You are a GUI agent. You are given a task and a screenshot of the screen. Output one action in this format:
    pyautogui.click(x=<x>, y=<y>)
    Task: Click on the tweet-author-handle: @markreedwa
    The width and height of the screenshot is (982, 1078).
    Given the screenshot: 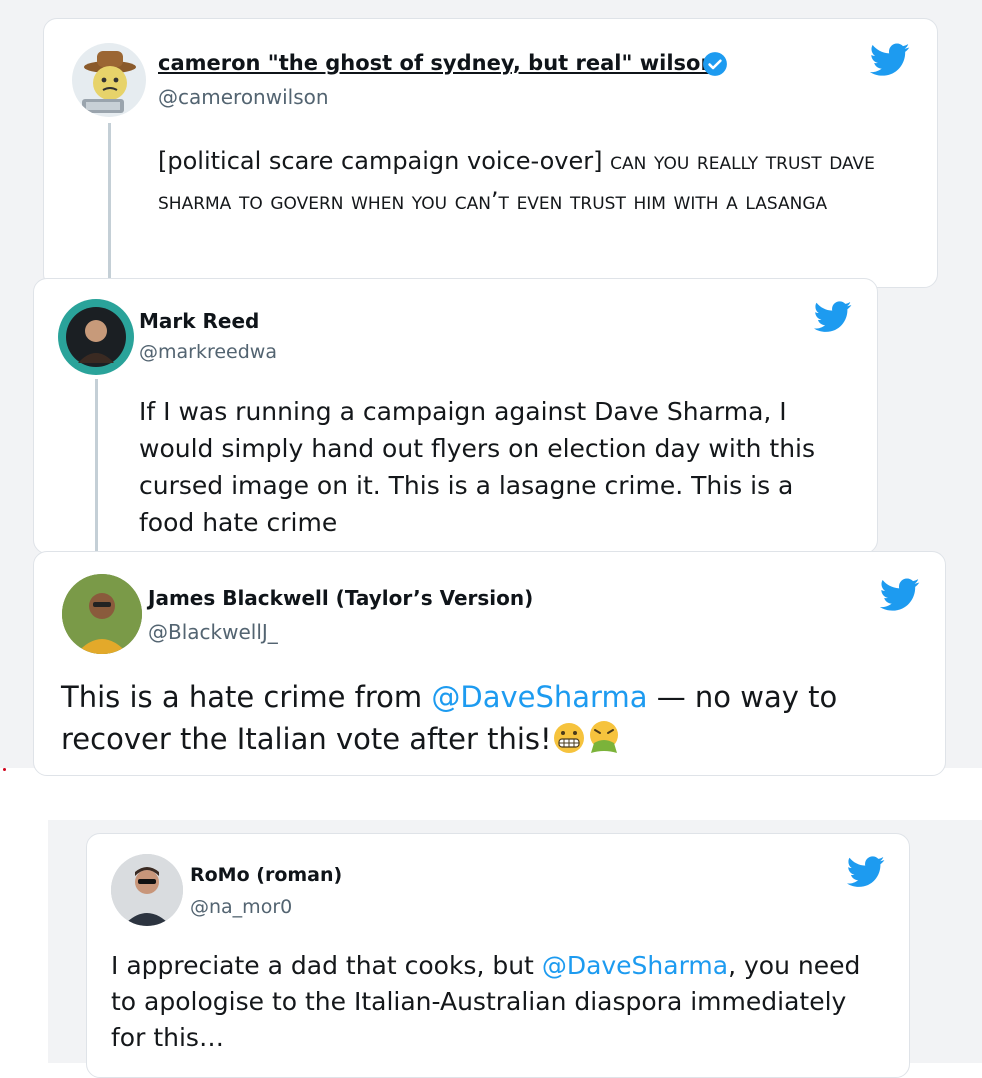 What is the action you would take?
    pyautogui.click(x=208, y=352)
    